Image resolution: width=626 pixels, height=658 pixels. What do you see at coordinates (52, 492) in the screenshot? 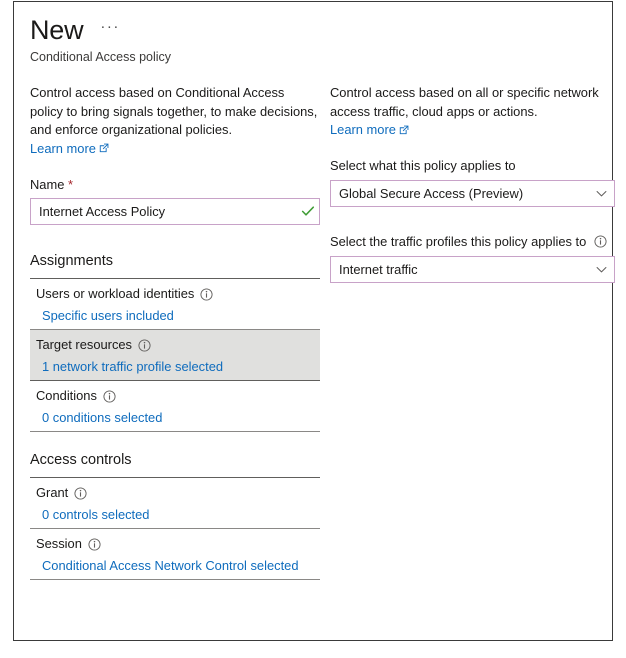
I see `access-control-label-grant: Grant` at bounding box center [52, 492].